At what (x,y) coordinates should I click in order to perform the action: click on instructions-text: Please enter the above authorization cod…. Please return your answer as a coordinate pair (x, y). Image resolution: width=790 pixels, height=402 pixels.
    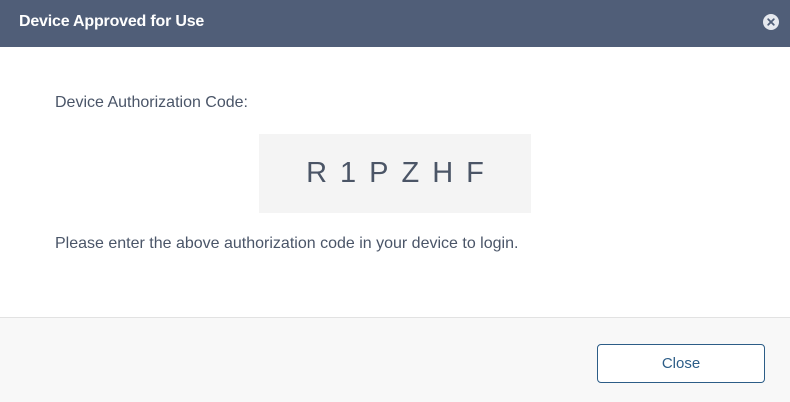
    Looking at the image, I should click on (287, 243).